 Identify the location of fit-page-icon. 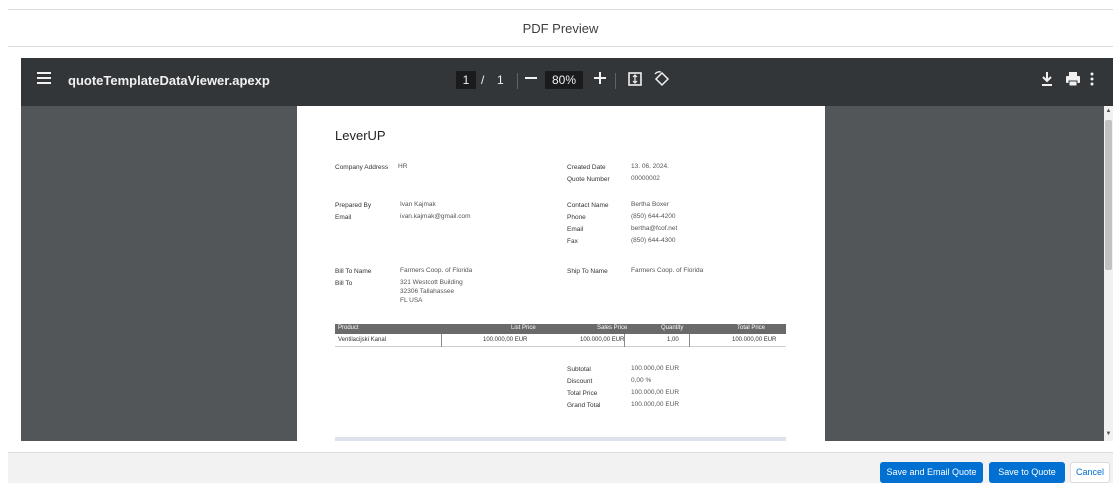
(637, 81).